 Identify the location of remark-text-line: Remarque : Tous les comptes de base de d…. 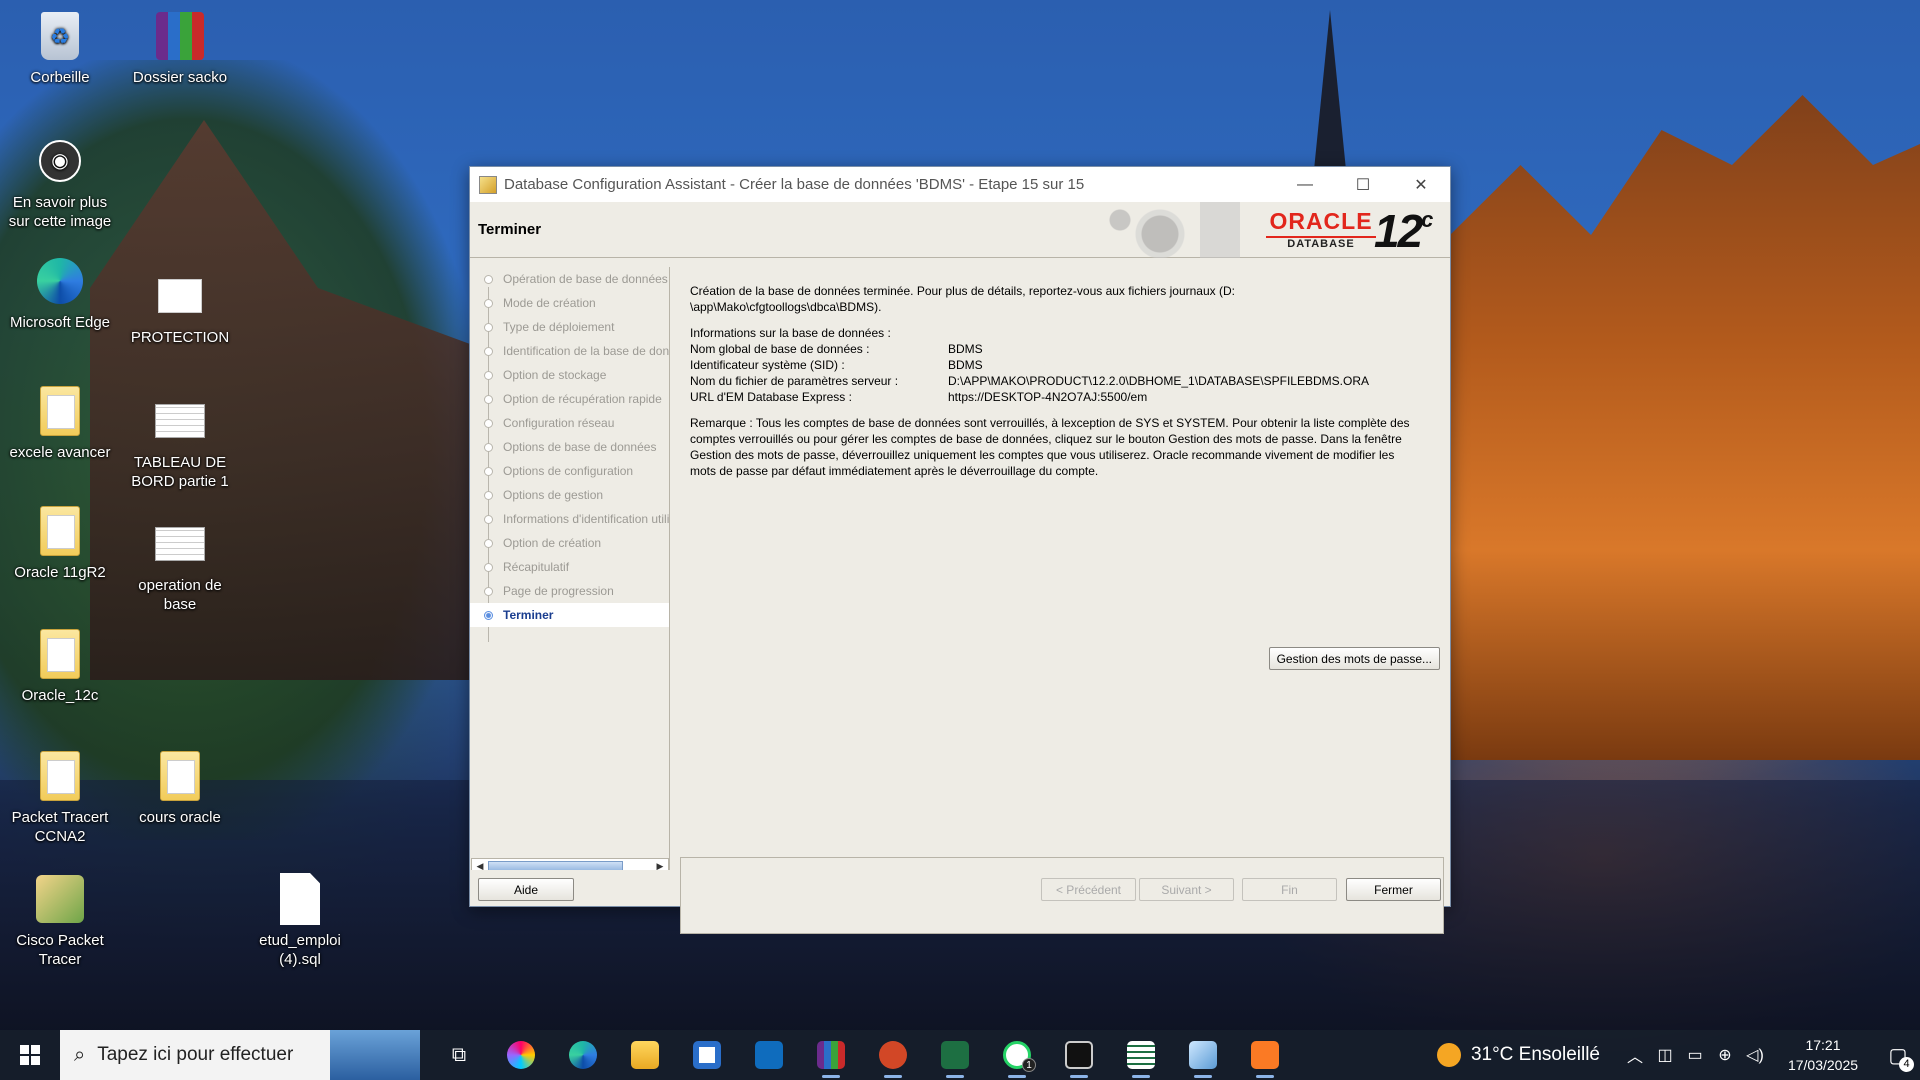
(1050, 423).